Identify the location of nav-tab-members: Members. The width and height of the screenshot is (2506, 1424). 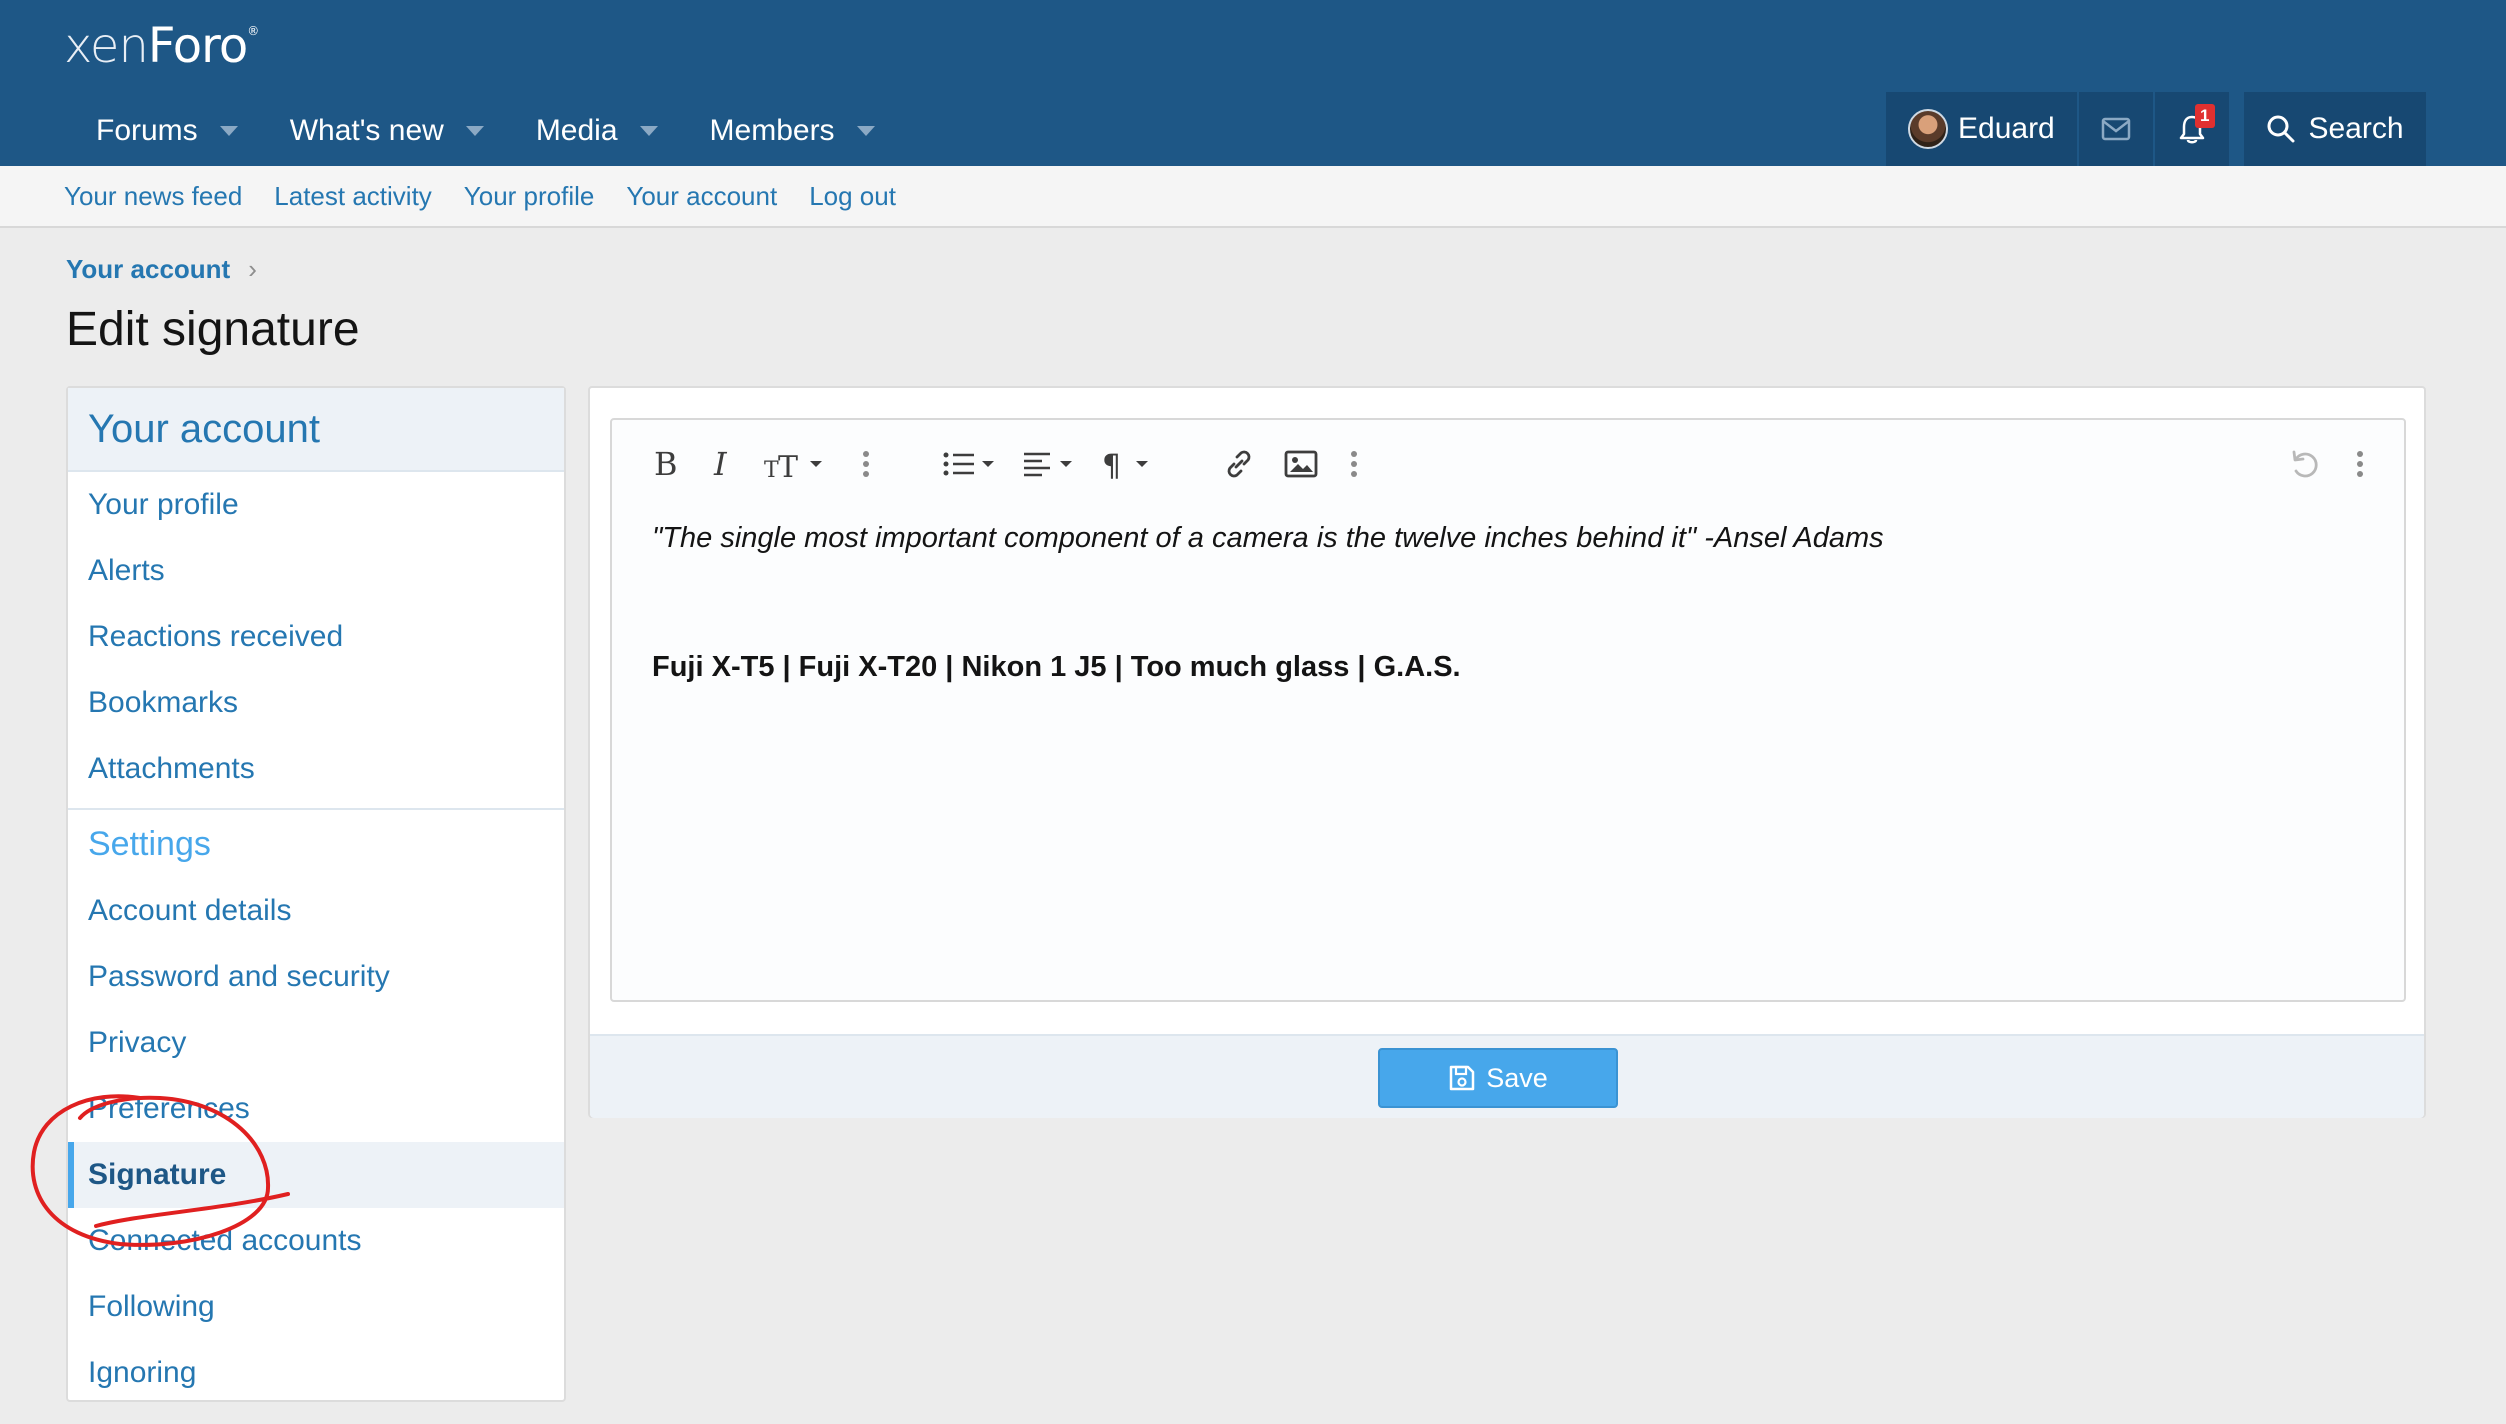
(792, 131).